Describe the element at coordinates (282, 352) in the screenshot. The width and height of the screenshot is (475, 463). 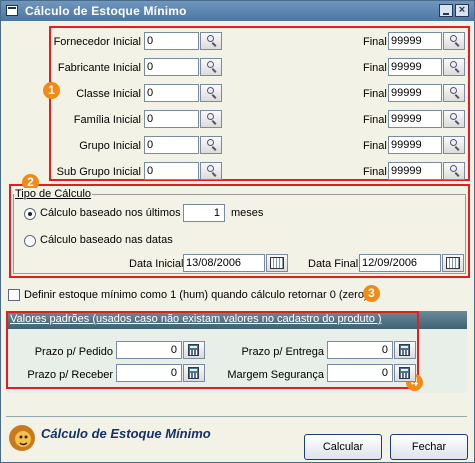
I see `prazo-entrega-label: Prazo p/ Entrega` at that location.